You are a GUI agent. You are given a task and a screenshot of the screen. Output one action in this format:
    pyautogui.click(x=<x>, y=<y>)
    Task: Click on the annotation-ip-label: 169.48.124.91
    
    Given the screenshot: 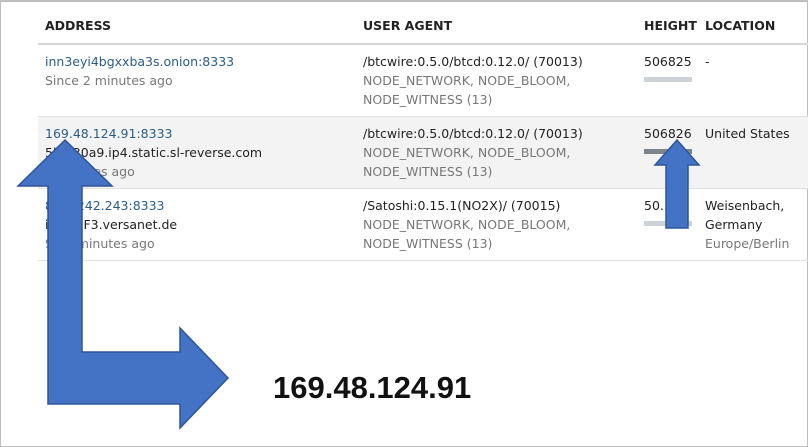 What is the action you would take?
    pyautogui.click(x=372, y=387)
    